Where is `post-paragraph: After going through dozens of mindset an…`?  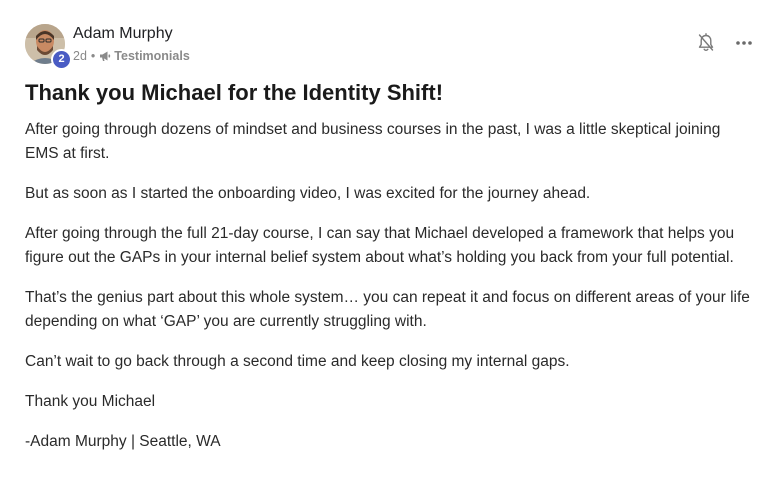
post-paragraph: After going through dozens of mindset an… is located at coordinates (373, 141).